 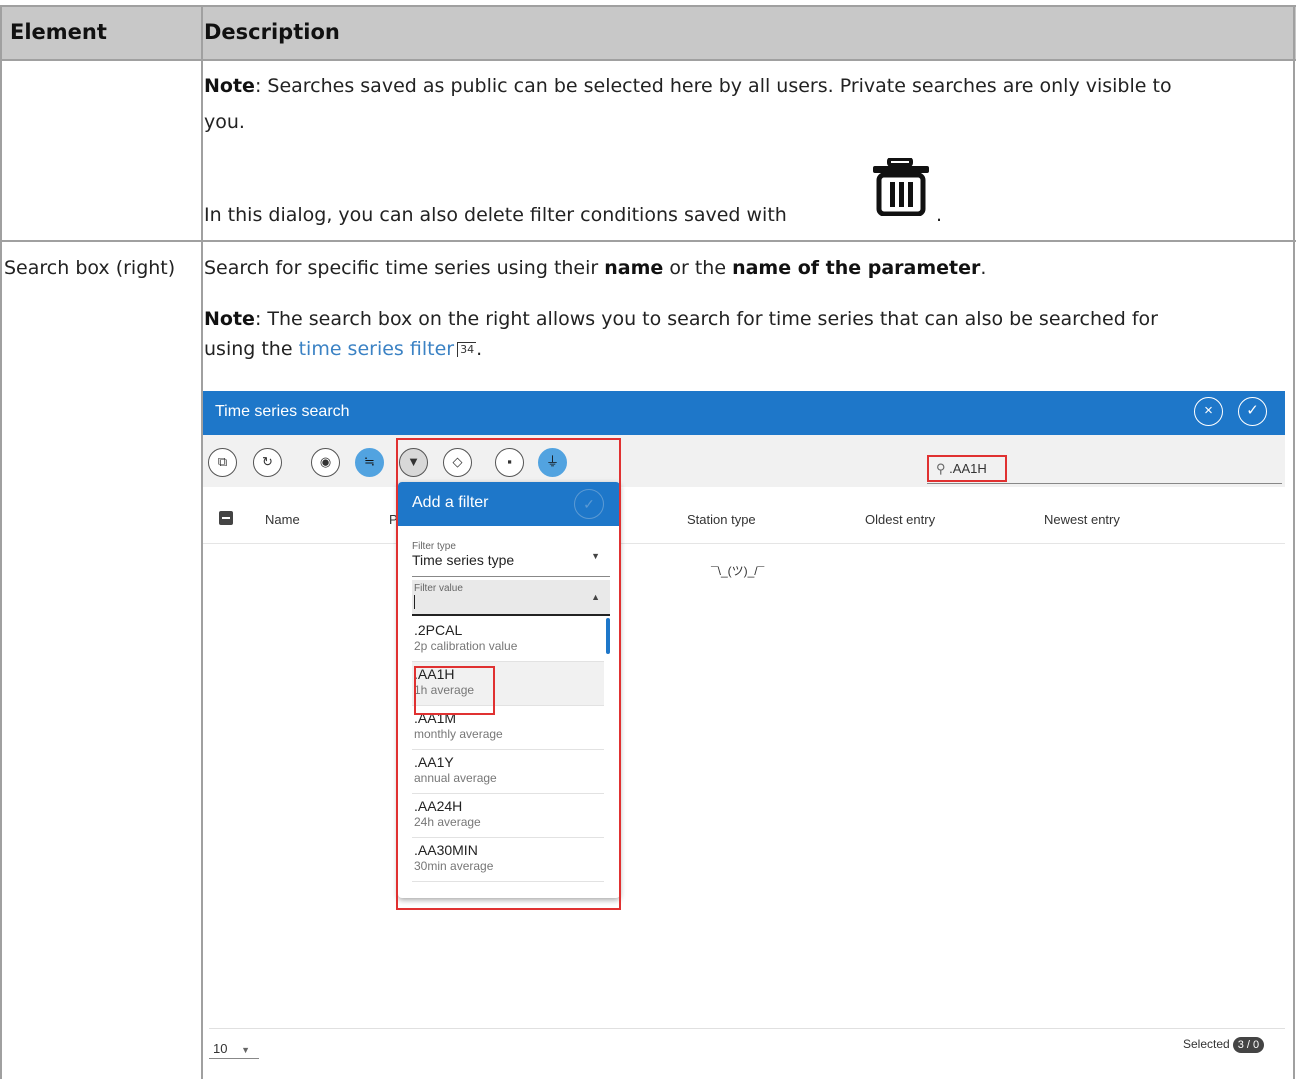 I want to click on column-station-type: Station type, so click(x=721, y=519).